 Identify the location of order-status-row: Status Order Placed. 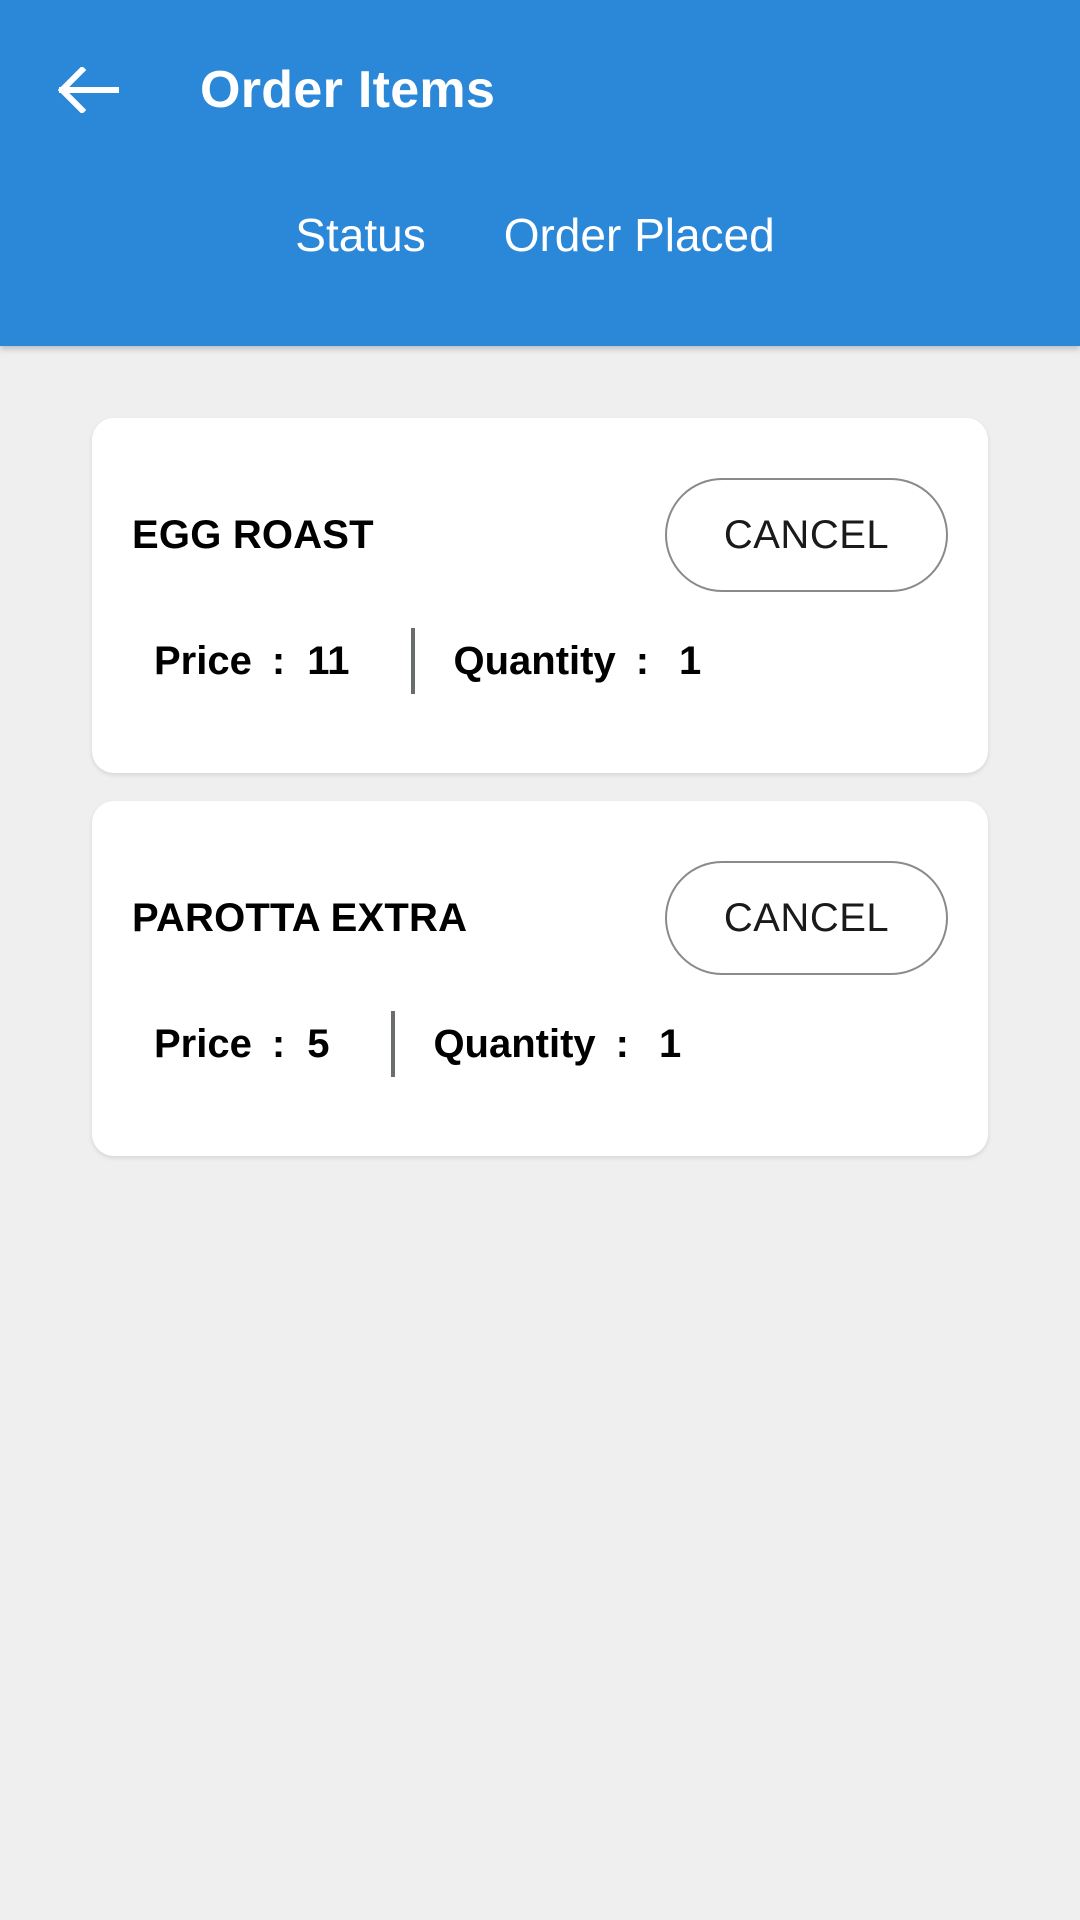
(540, 235).